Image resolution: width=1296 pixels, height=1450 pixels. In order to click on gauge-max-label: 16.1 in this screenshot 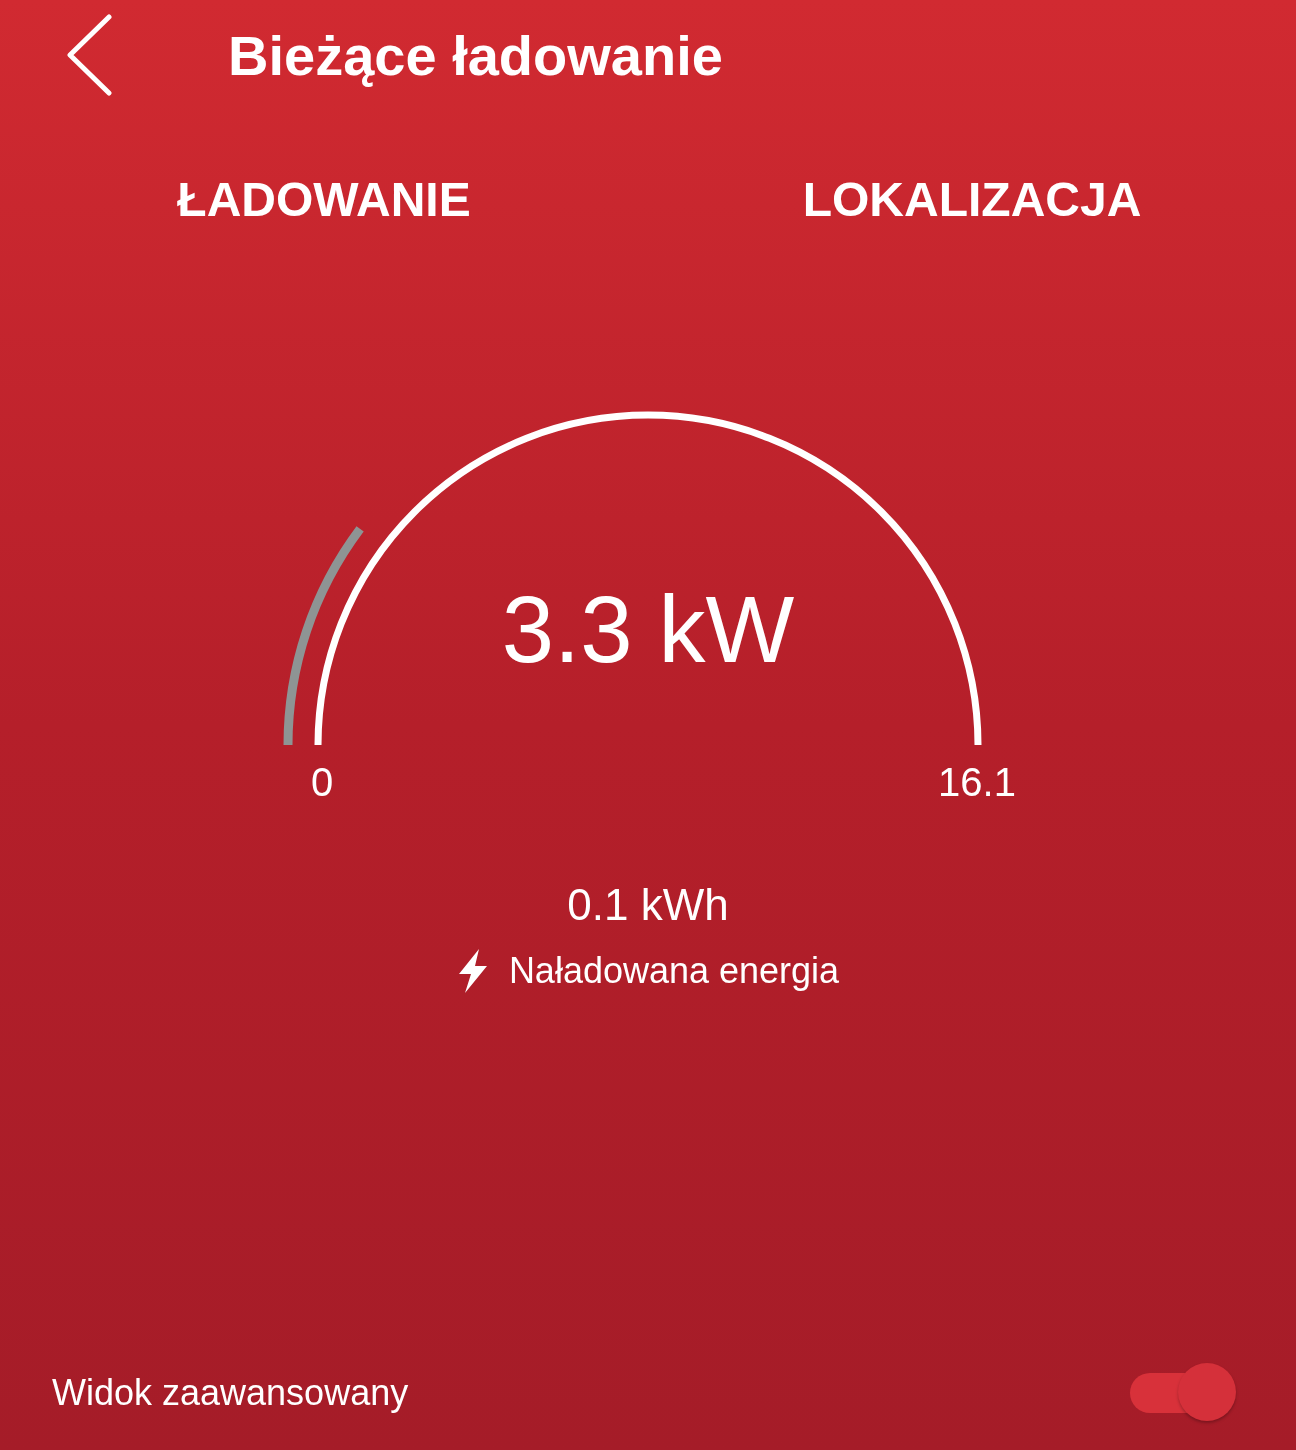, I will do `click(977, 782)`.